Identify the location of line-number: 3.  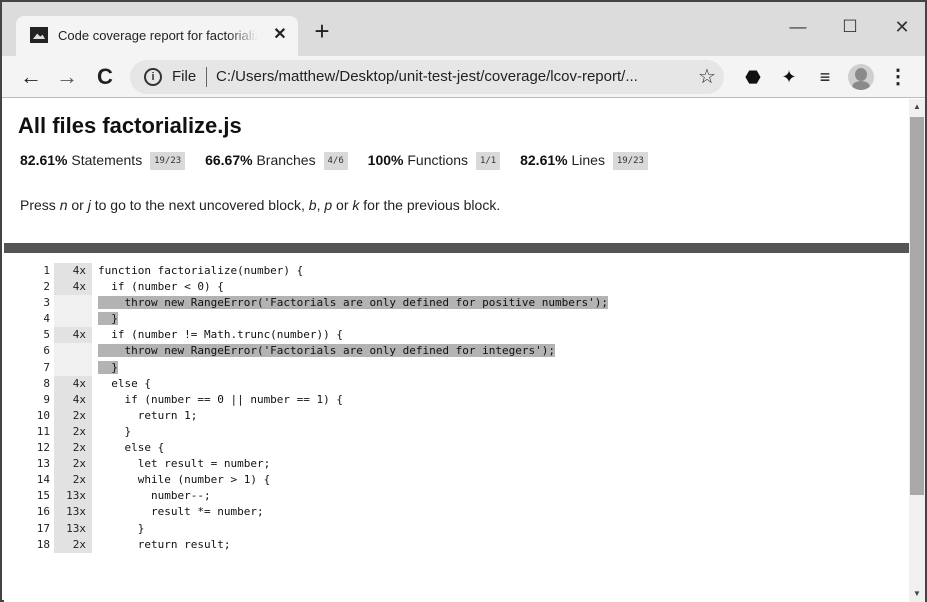
(34, 303).